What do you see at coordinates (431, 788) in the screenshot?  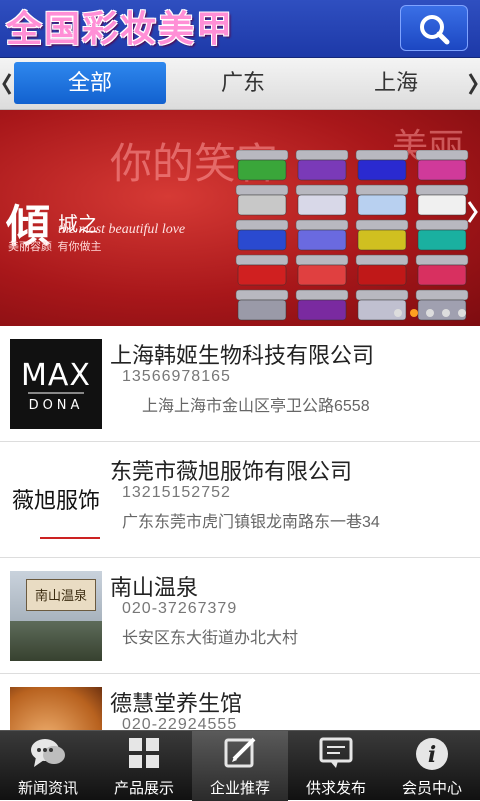 I see `nav-label: 会员中心` at bounding box center [431, 788].